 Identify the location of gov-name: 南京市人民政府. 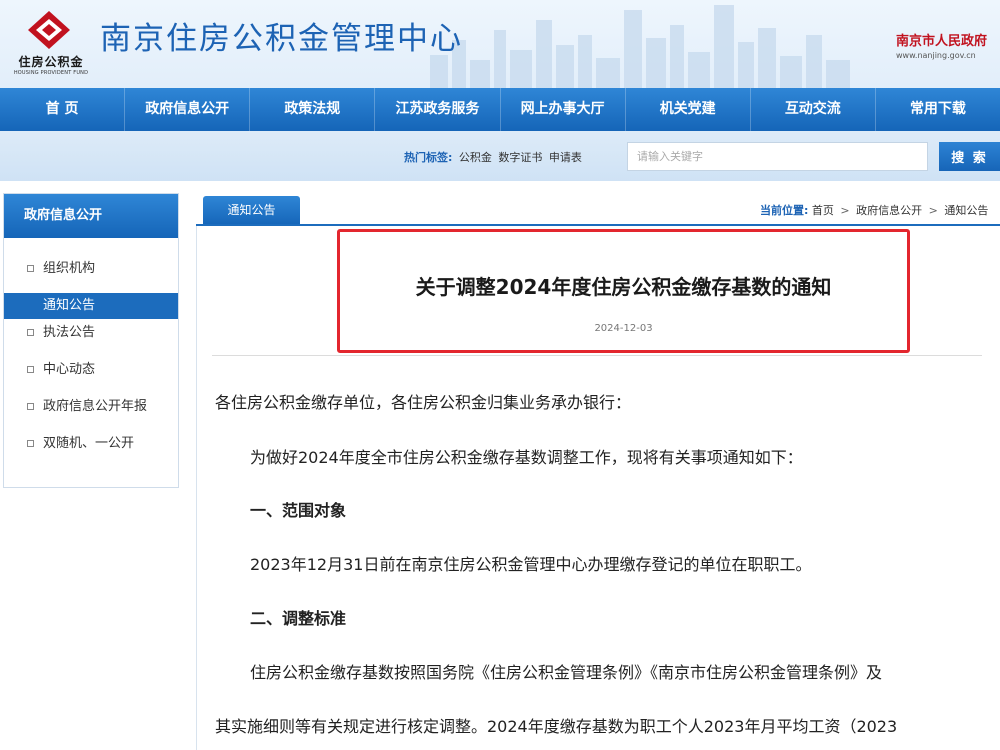
(942, 41).